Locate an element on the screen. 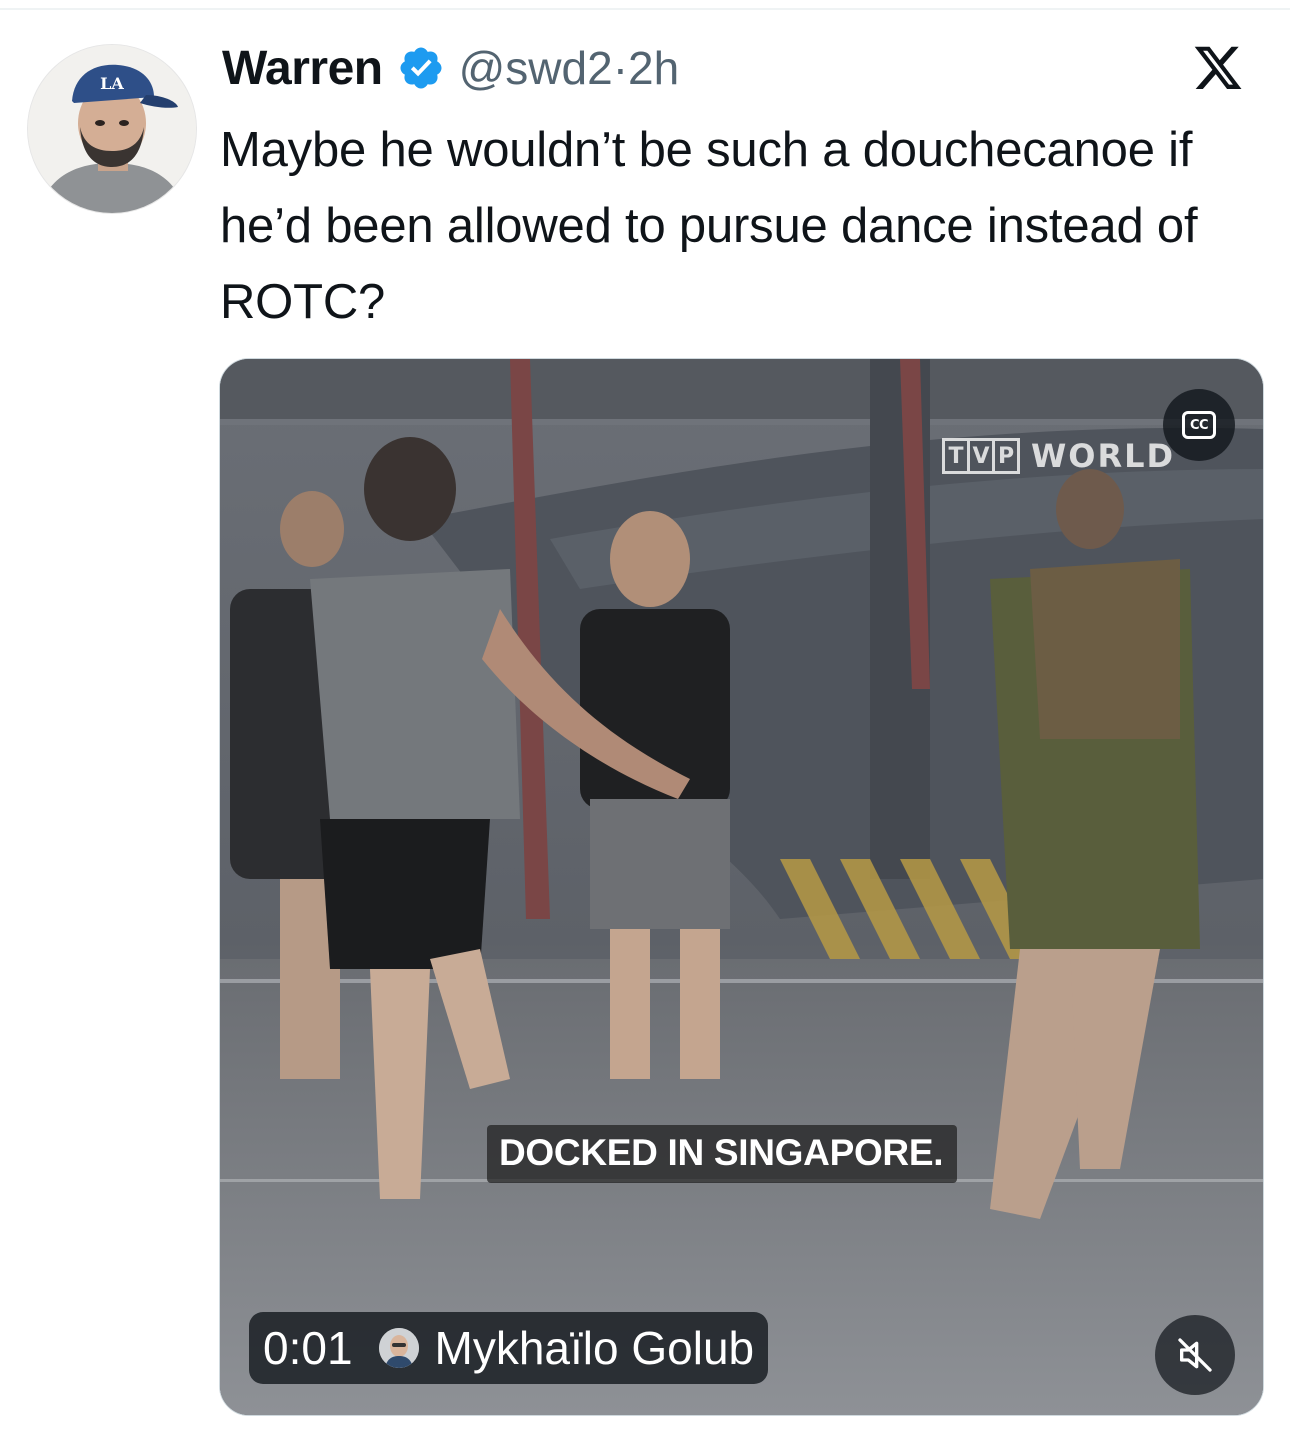 The image size is (1290, 1433). top-divider is located at coordinates (645, 9).